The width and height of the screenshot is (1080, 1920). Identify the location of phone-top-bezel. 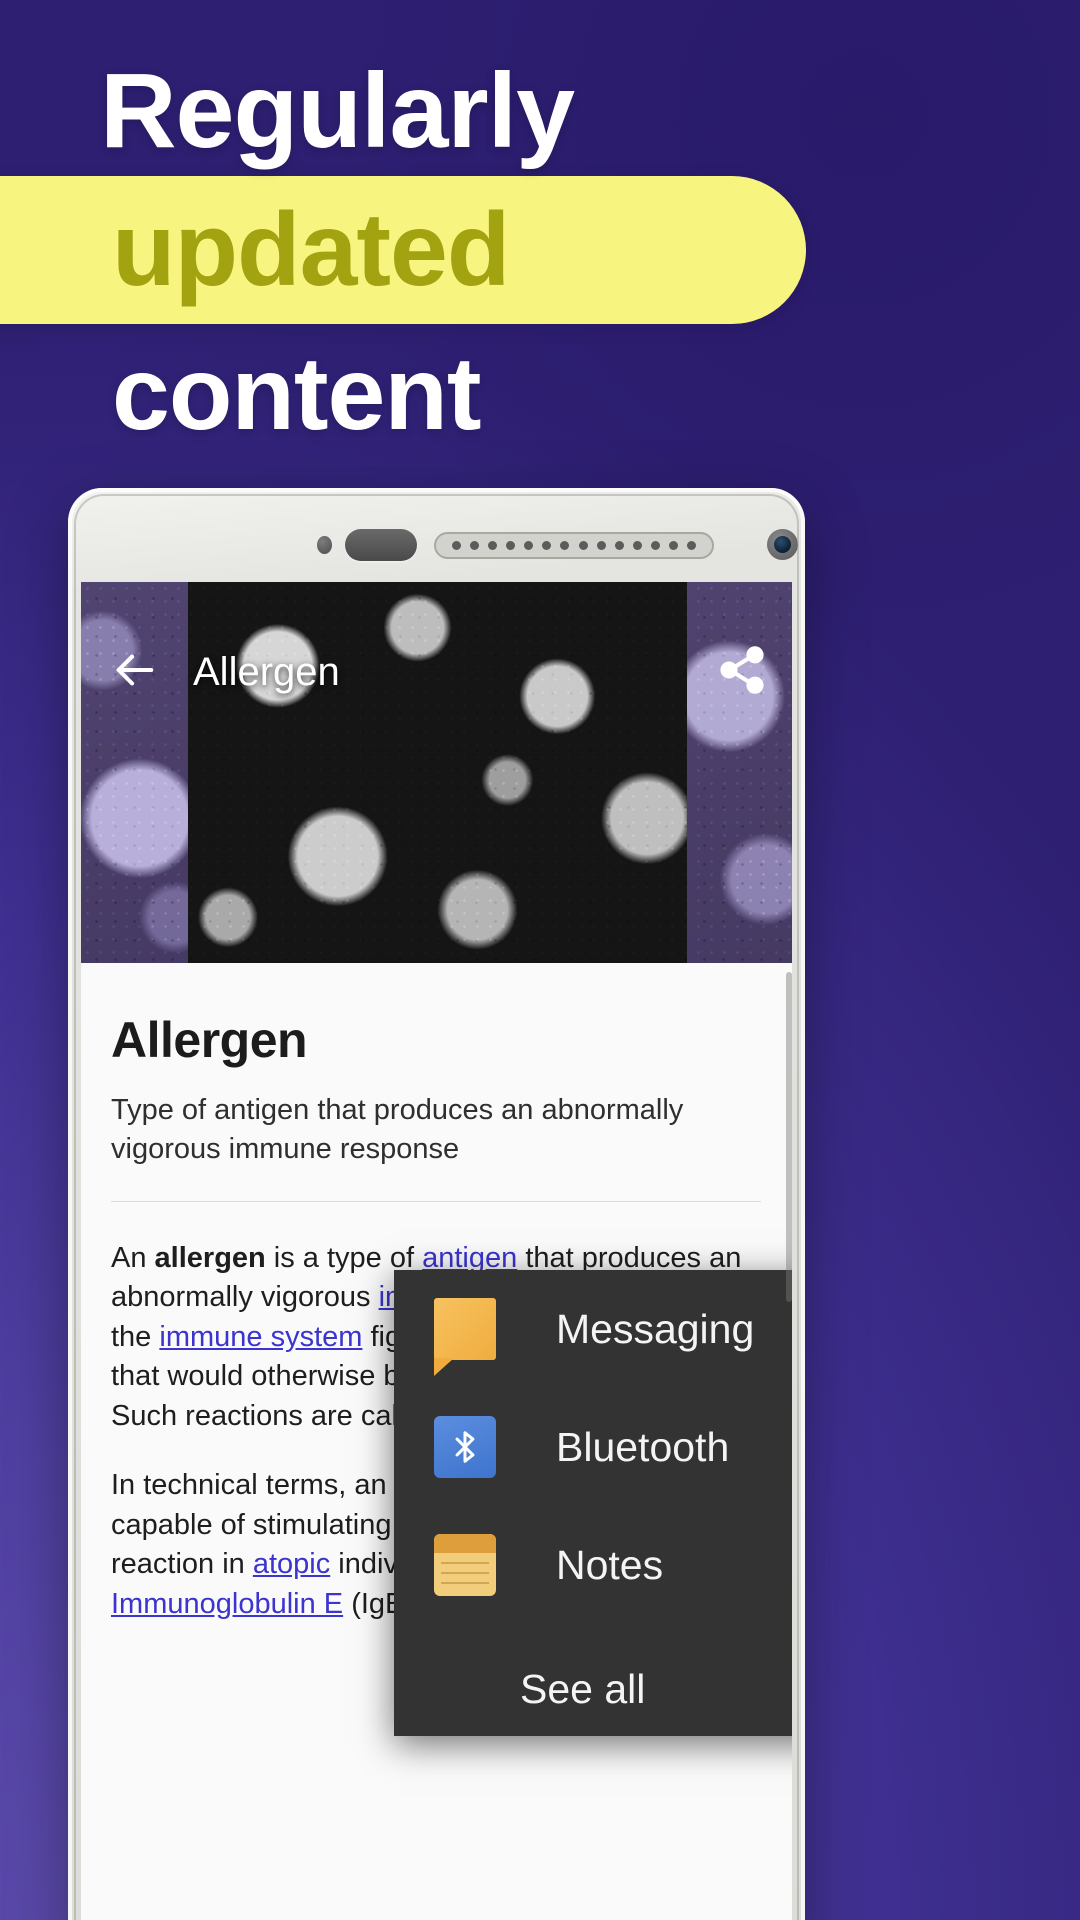
(436, 535).